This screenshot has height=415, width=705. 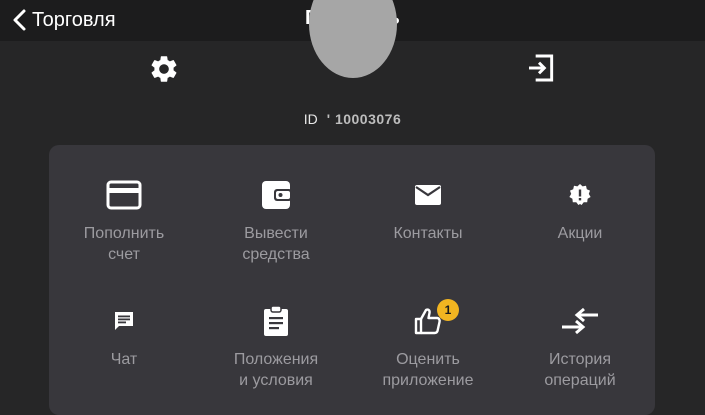 I want to click on notification-badge: 1, so click(x=448, y=310).